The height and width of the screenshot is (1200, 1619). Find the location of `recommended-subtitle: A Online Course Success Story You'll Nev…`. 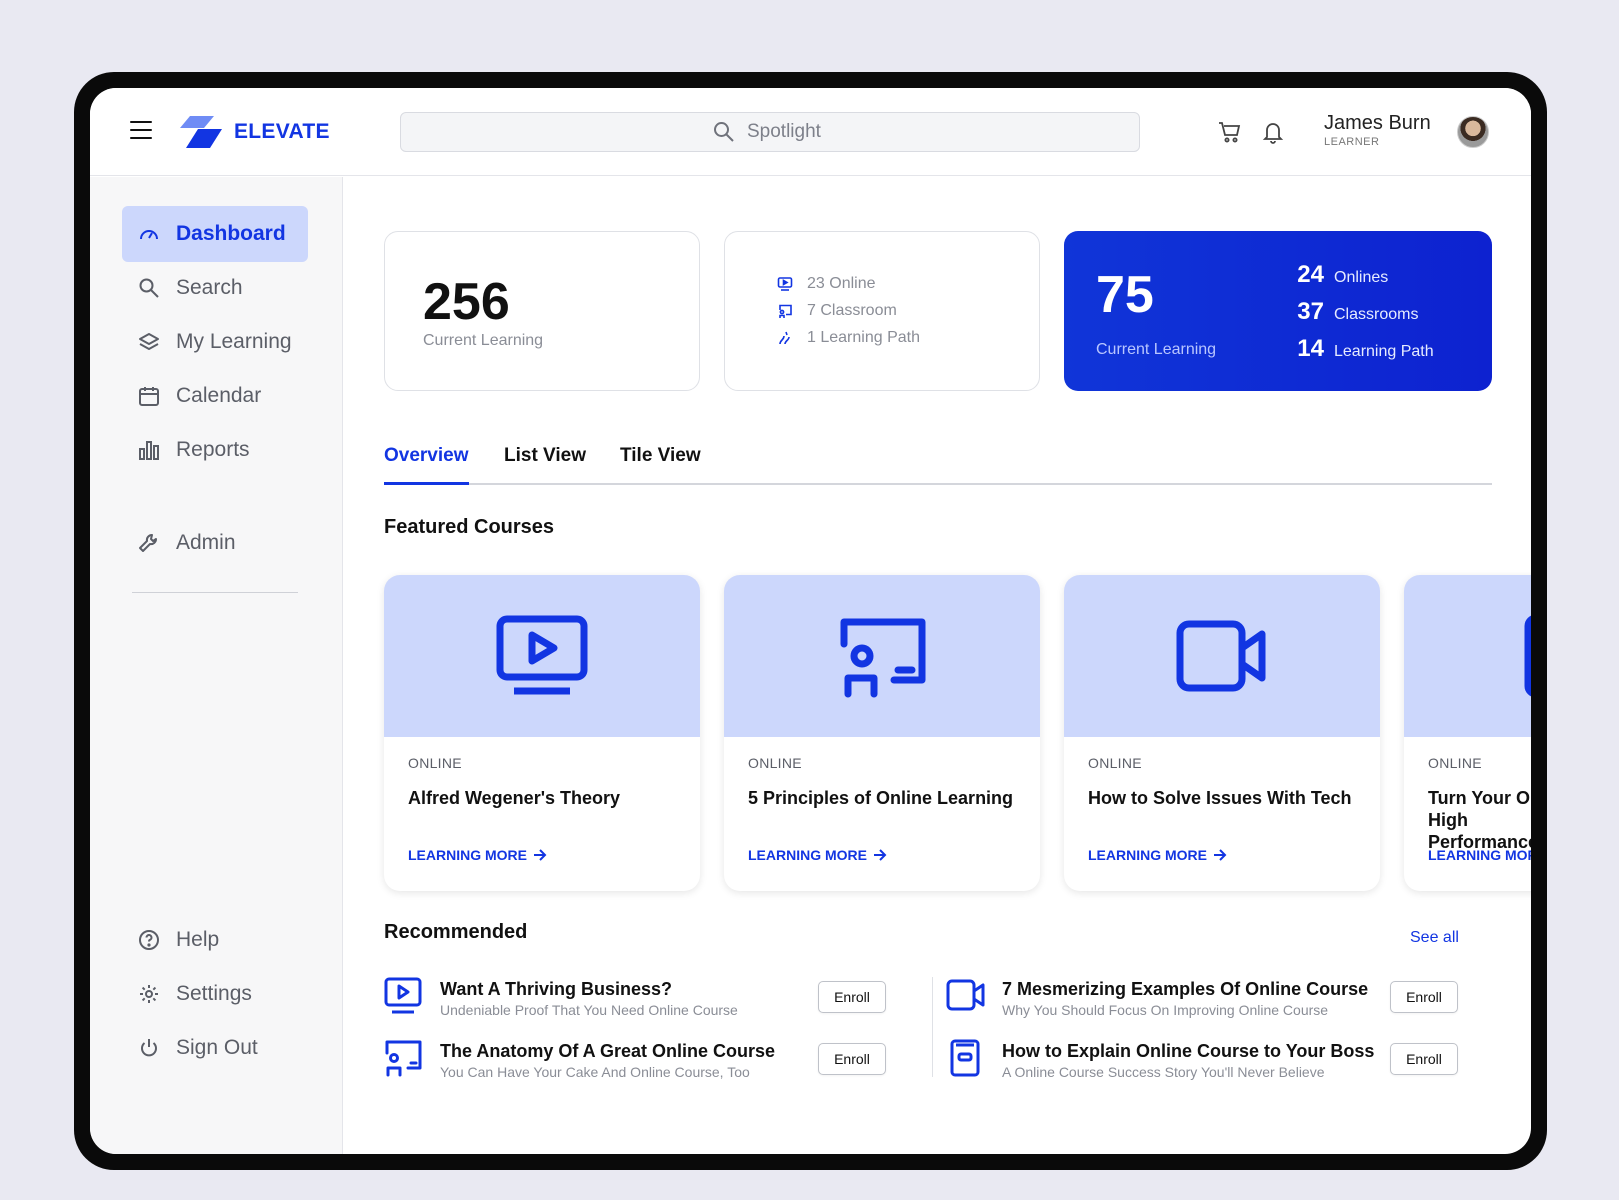

recommended-subtitle: A Online Course Success Story You'll Nev… is located at coordinates (1163, 1072).